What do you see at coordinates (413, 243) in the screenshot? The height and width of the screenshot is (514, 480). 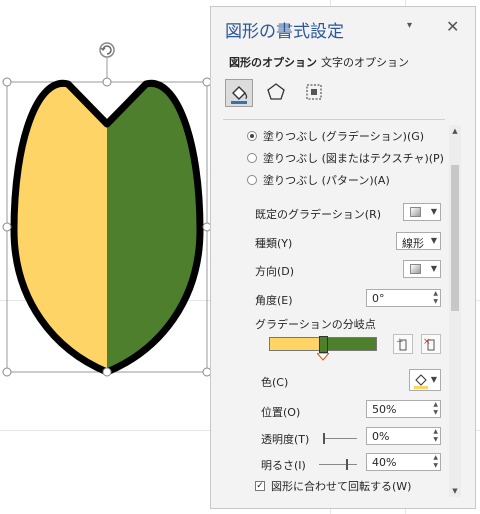 I see `type-value: 線形` at bounding box center [413, 243].